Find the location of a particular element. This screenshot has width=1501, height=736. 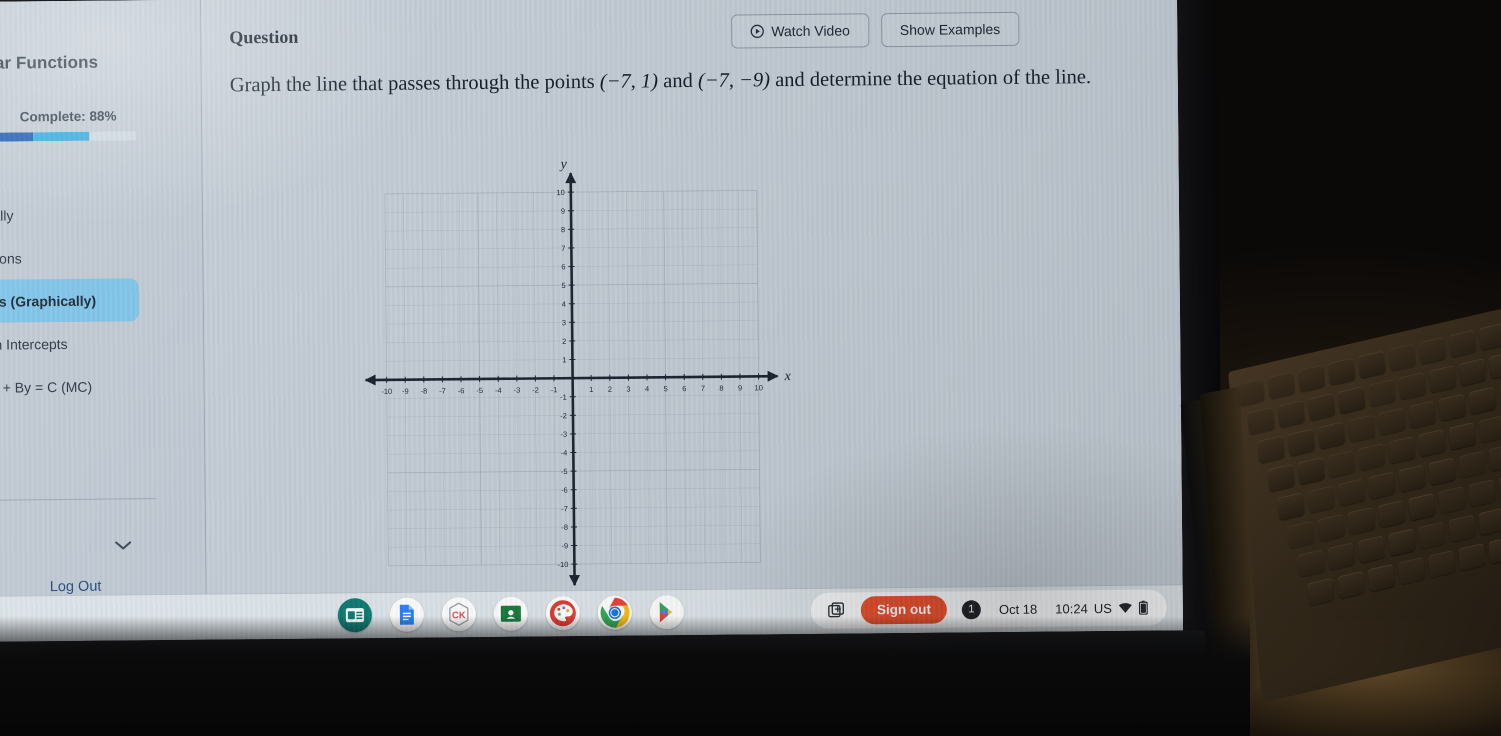

progress-label: Complete: 88% is located at coordinates (68, 116).